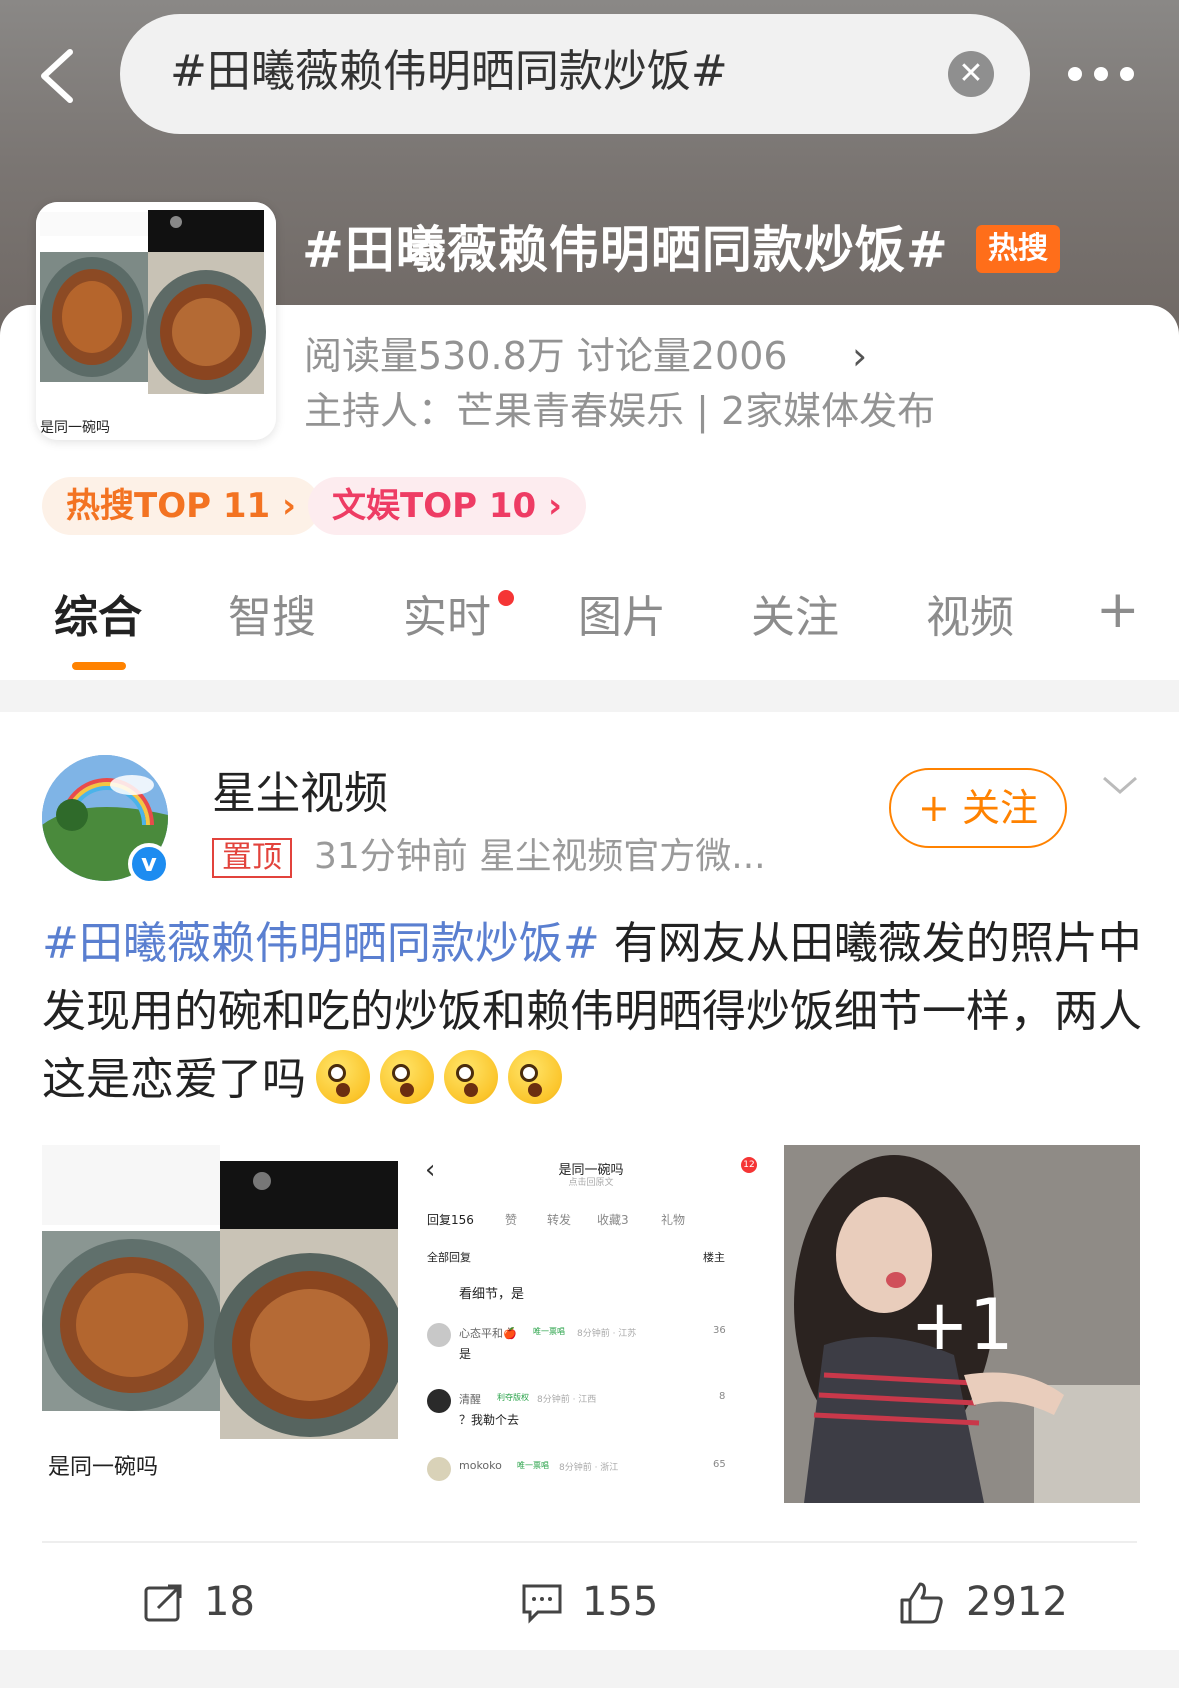 This screenshot has width=1179, height=1688. What do you see at coordinates (1018, 249) in the screenshot?
I see `hot-search-badge: 热搜` at bounding box center [1018, 249].